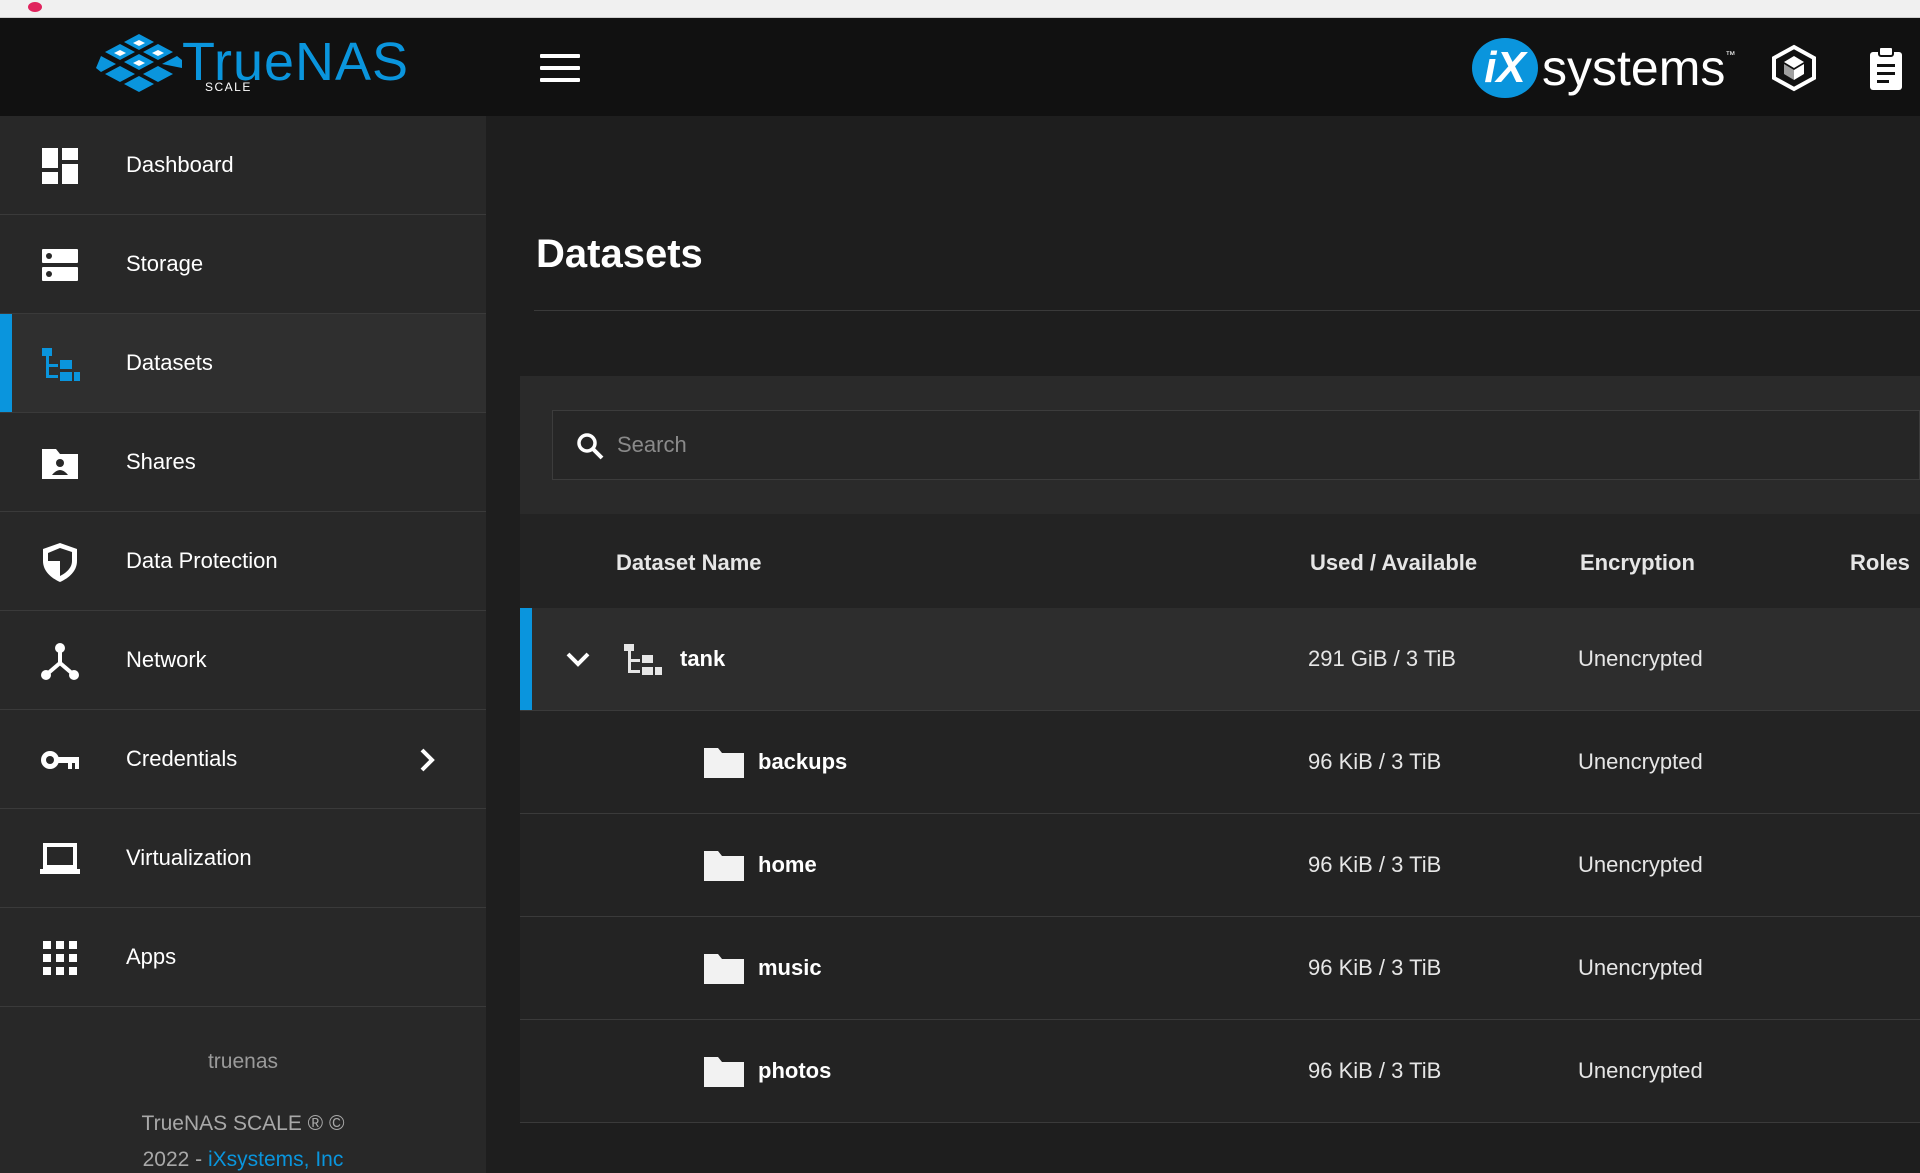 Image resolution: width=1920 pixels, height=1173 pixels. Describe the element at coordinates (165, 263) in the screenshot. I see `sidebar-item-label: Storage` at that location.